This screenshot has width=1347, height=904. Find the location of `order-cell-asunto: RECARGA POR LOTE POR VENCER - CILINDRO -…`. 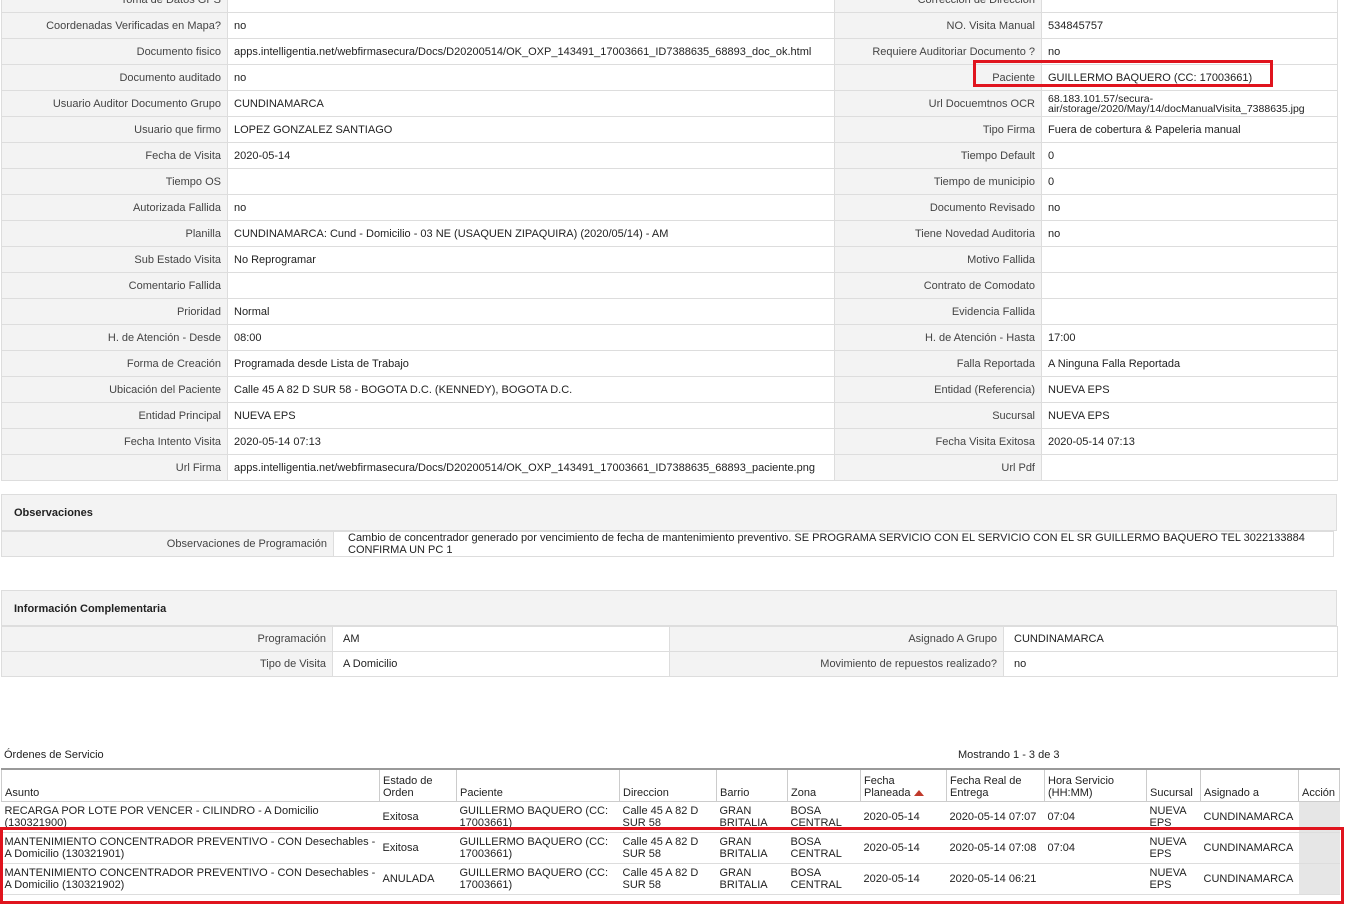

order-cell-asunto: RECARGA POR LOTE POR VENCER - CILINDRO -… is located at coordinates (190, 817).